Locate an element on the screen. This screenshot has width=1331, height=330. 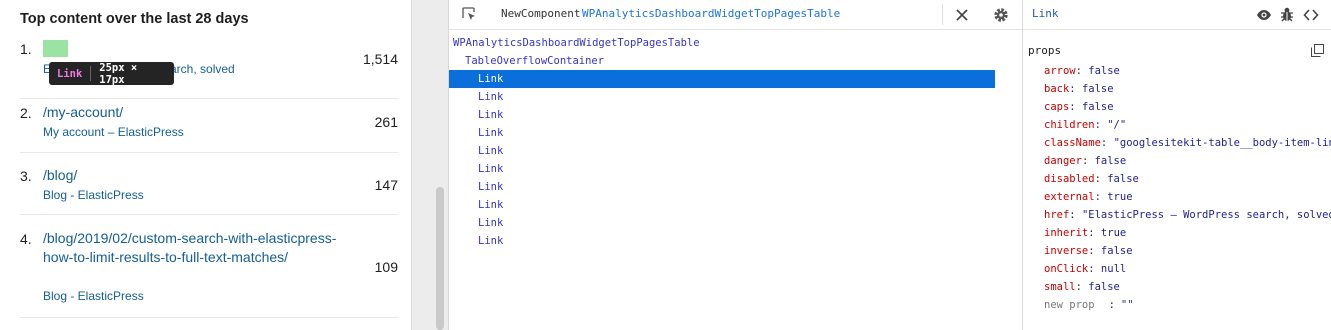
tooltip-size: 25px × 17px is located at coordinates (118, 73).